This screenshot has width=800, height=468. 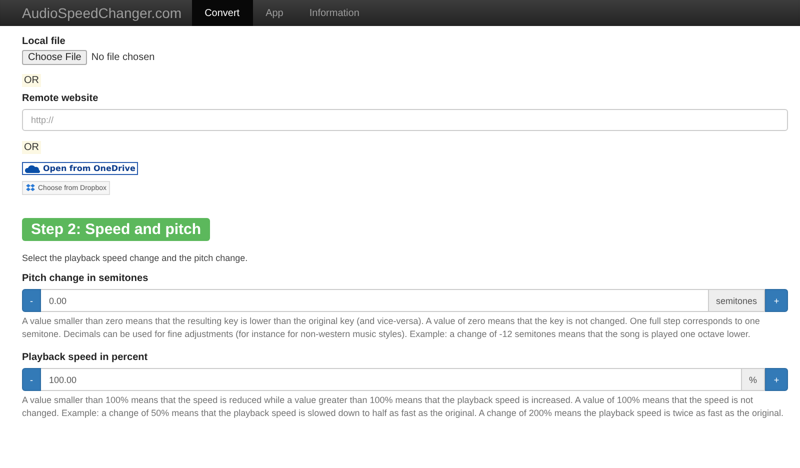 I want to click on value-field: 0.00, so click(x=375, y=300).